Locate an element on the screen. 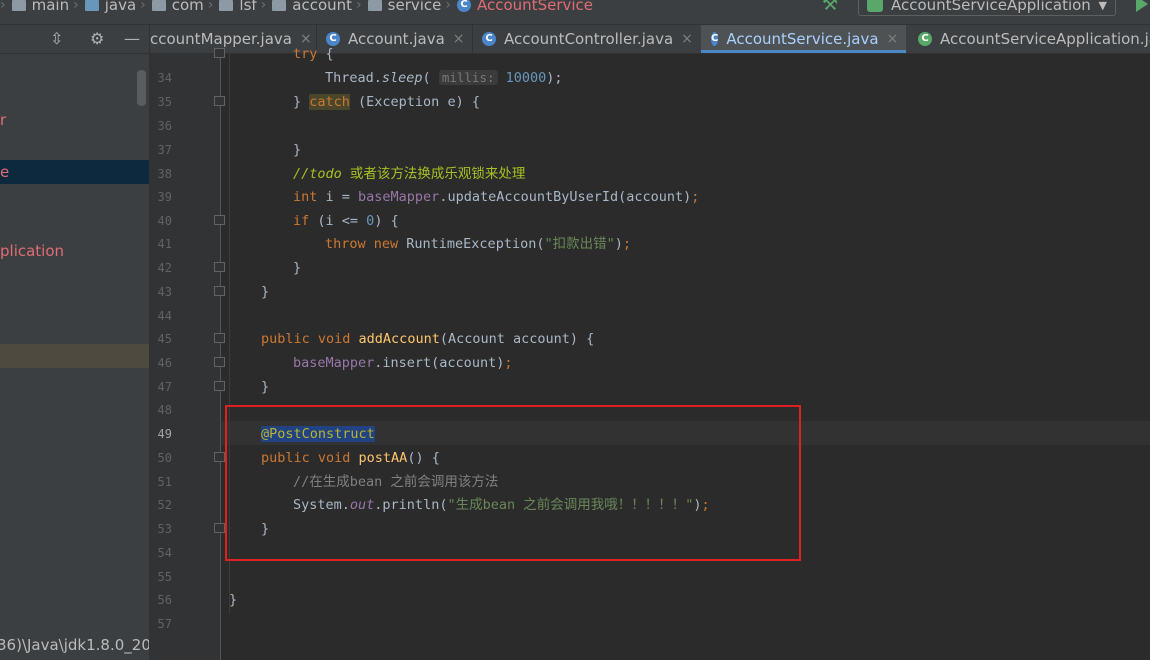 The image size is (1150, 660). tree-item-label: plication is located at coordinates (32, 251).